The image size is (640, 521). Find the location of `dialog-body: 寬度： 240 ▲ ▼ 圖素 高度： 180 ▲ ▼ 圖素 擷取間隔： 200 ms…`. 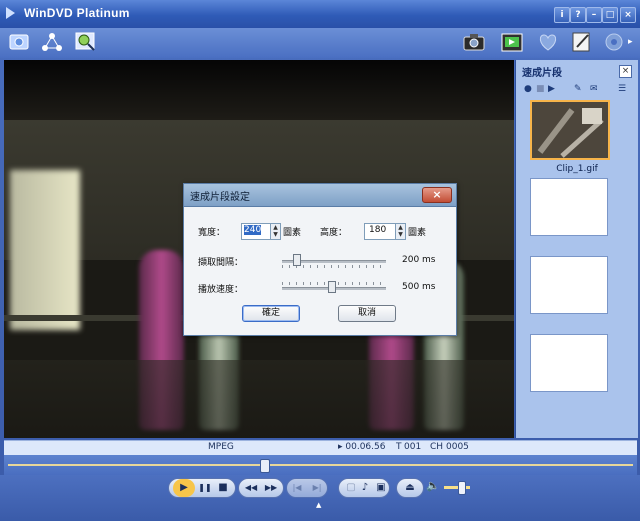

dialog-body: 寬度： 240 ▲ ▼ 圖素 高度： 180 ▲ ▼ 圖素 擷取間隔： 200 ms… is located at coordinates (320, 271).